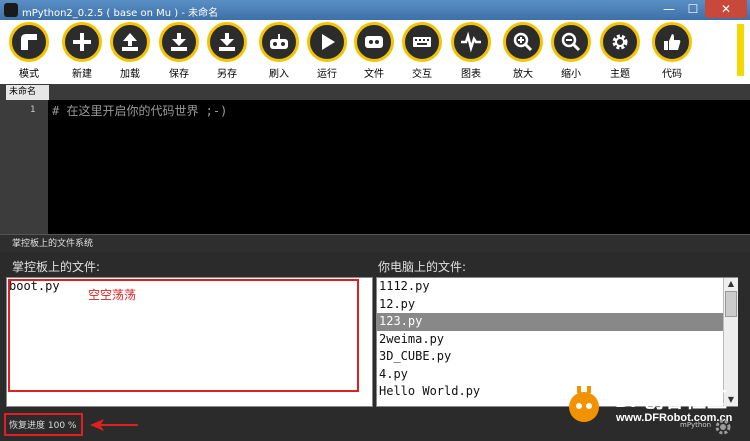 Image resolution: width=750 pixels, height=441 pixels. I want to click on toolbar-edge-accent, so click(740, 50).